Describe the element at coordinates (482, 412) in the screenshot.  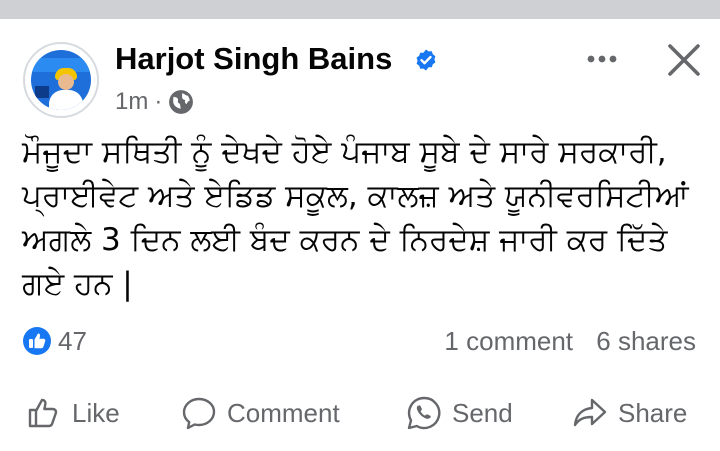
I see `send-label: Send` at that location.